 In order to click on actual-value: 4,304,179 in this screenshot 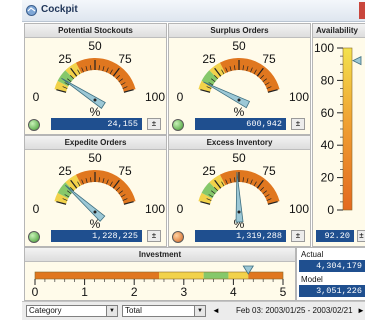, I will do `click(332, 266)`.